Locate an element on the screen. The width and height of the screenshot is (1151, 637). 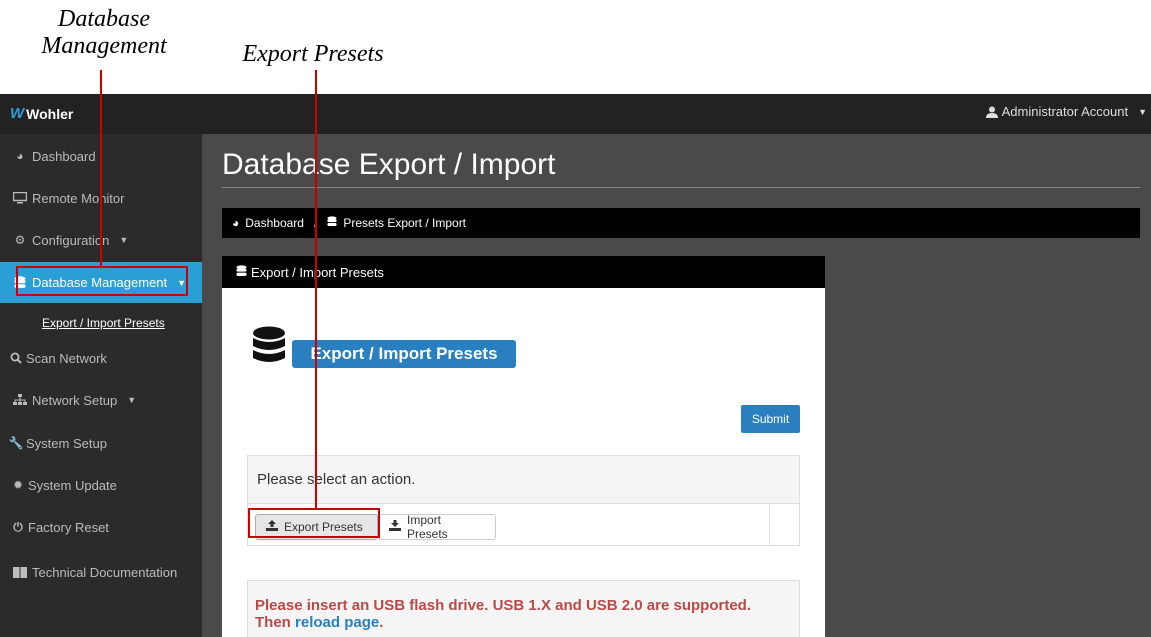
user-menu-label: Administrator Account is located at coordinates (1065, 111).